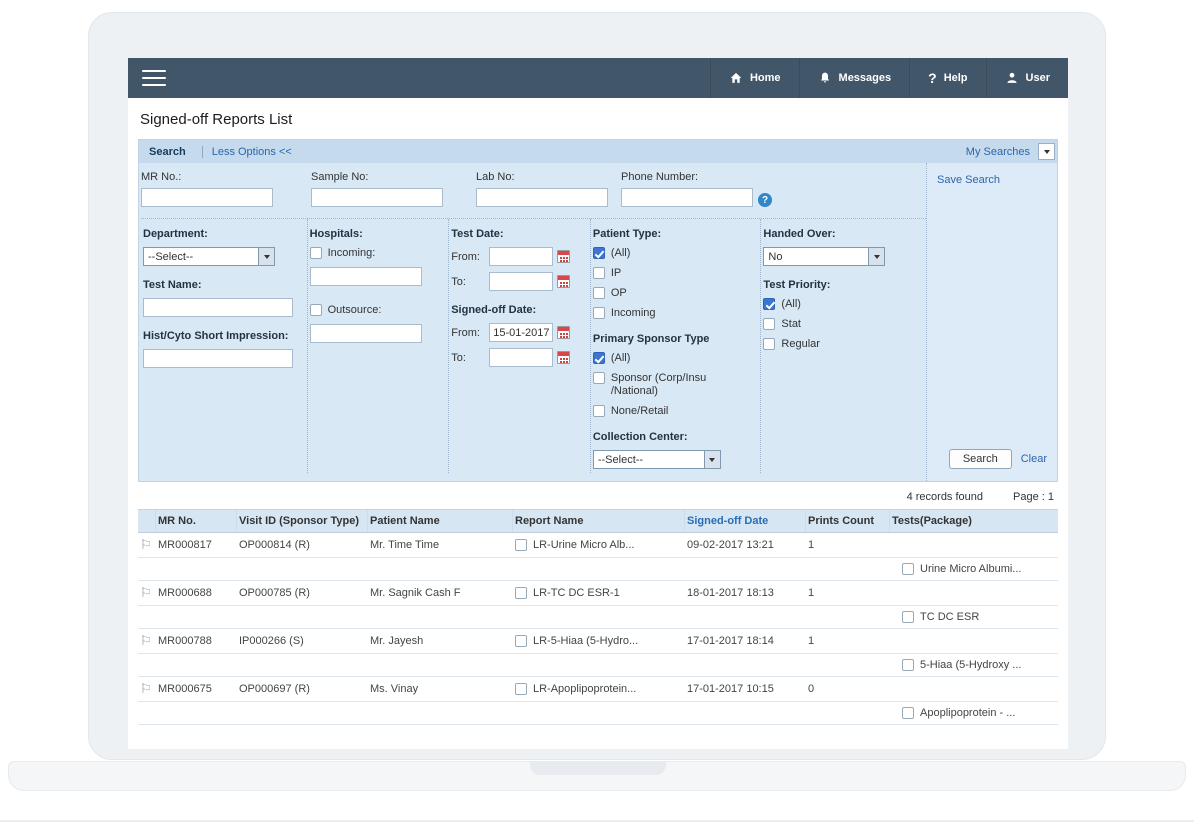 Image resolution: width=1194 pixels, height=828 pixels. What do you see at coordinates (375, 310) in the screenshot?
I see `outsource-checkbox-item: Outsource:` at bounding box center [375, 310].